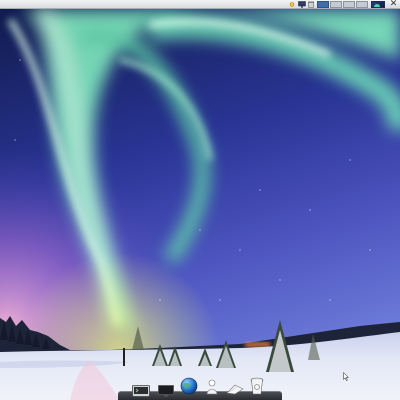  What do you see at coordinates (141, 391) in the screenshot?
I see `terminal-icon` at bounding box center [141, 391].